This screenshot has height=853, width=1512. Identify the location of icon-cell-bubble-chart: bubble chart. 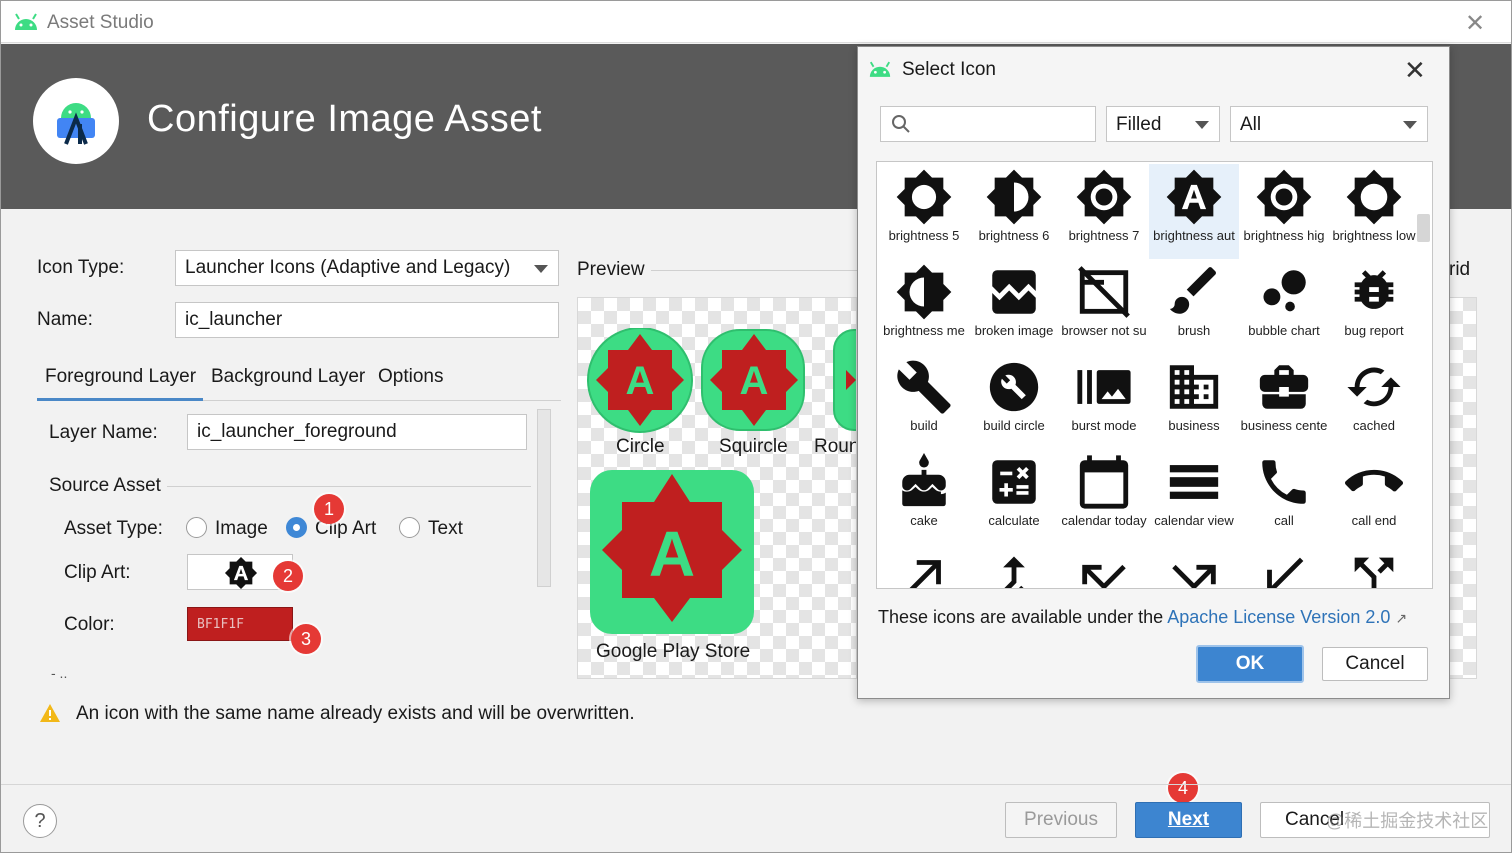
(1284, 306).